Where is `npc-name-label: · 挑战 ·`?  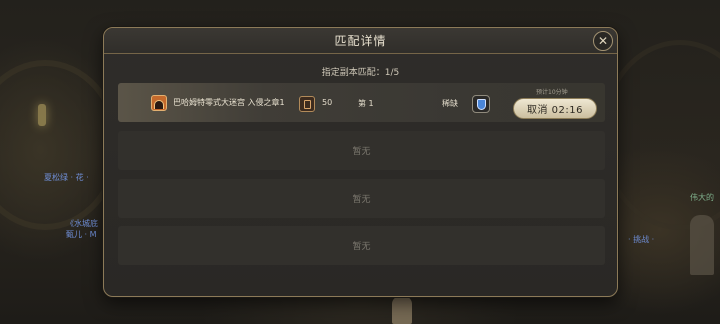 npc-name-label: · 挑战 · is located at coordinates (641, 239).